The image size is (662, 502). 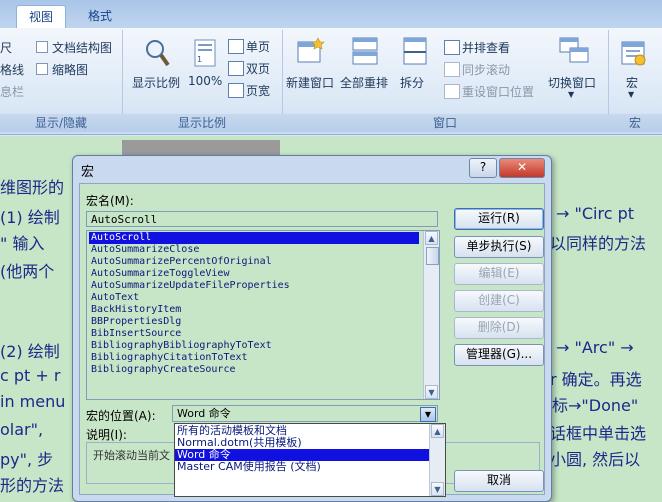 I want to click on magnifier-icon, so click(x=157, y=53).